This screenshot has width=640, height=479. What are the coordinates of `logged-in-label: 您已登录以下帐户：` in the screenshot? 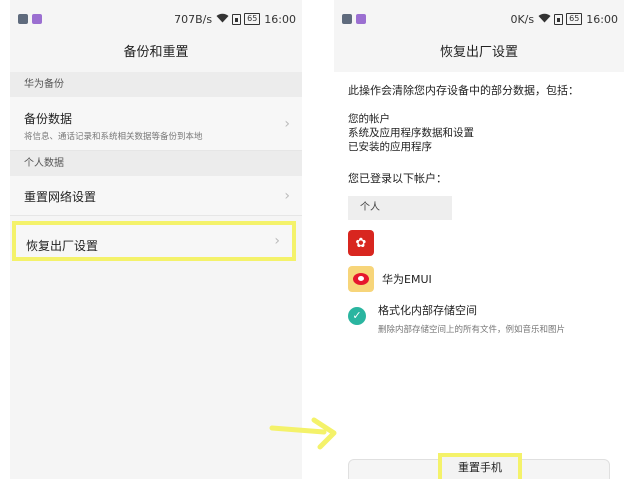 It's located at (397, 178).